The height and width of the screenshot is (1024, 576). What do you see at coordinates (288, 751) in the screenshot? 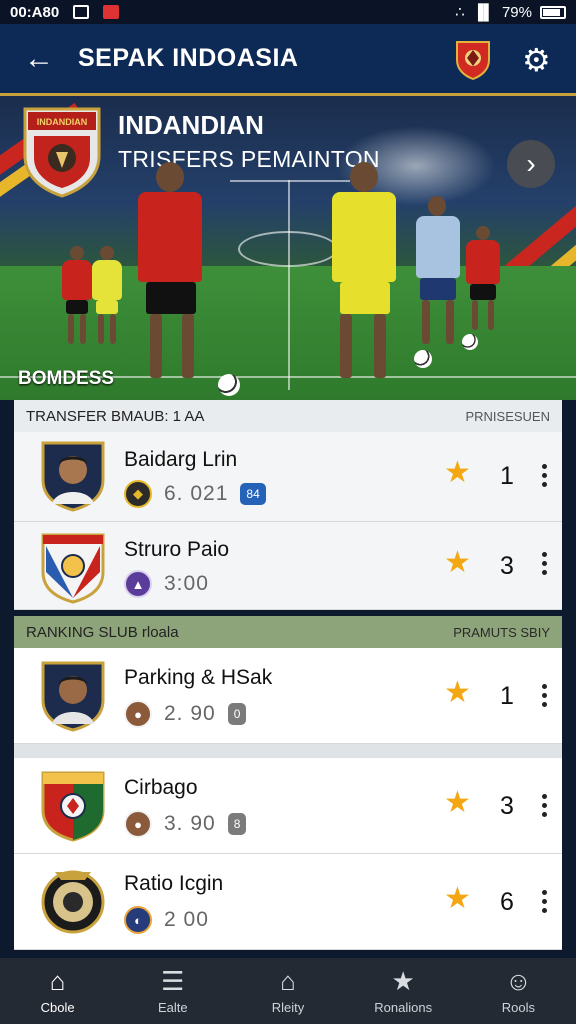
I see `list-divider` at bounding box center [288, 751].